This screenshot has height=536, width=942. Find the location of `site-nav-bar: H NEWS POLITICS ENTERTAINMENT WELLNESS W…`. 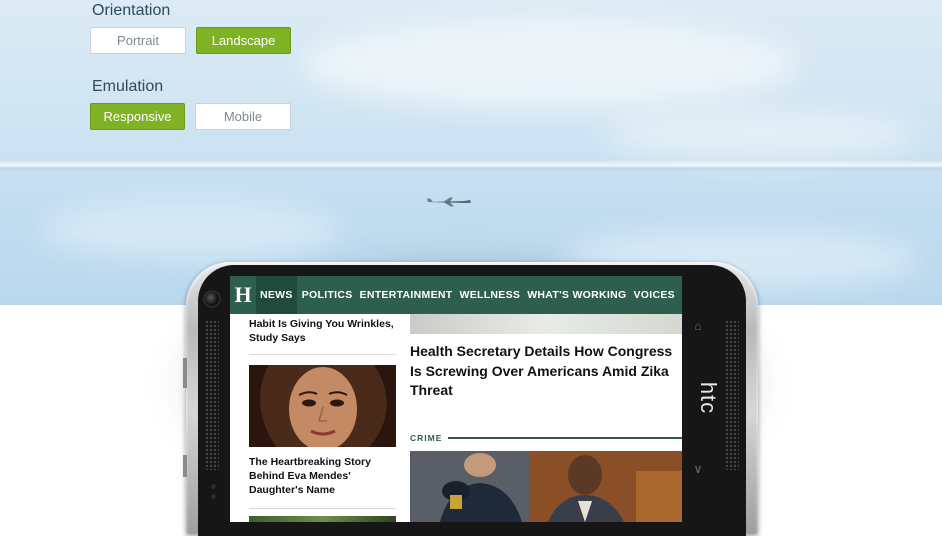

site-nav-bar: H NEWS POLITICS ENTERTAINMENT WELLNESS W… is located at coordinates (456, 295).